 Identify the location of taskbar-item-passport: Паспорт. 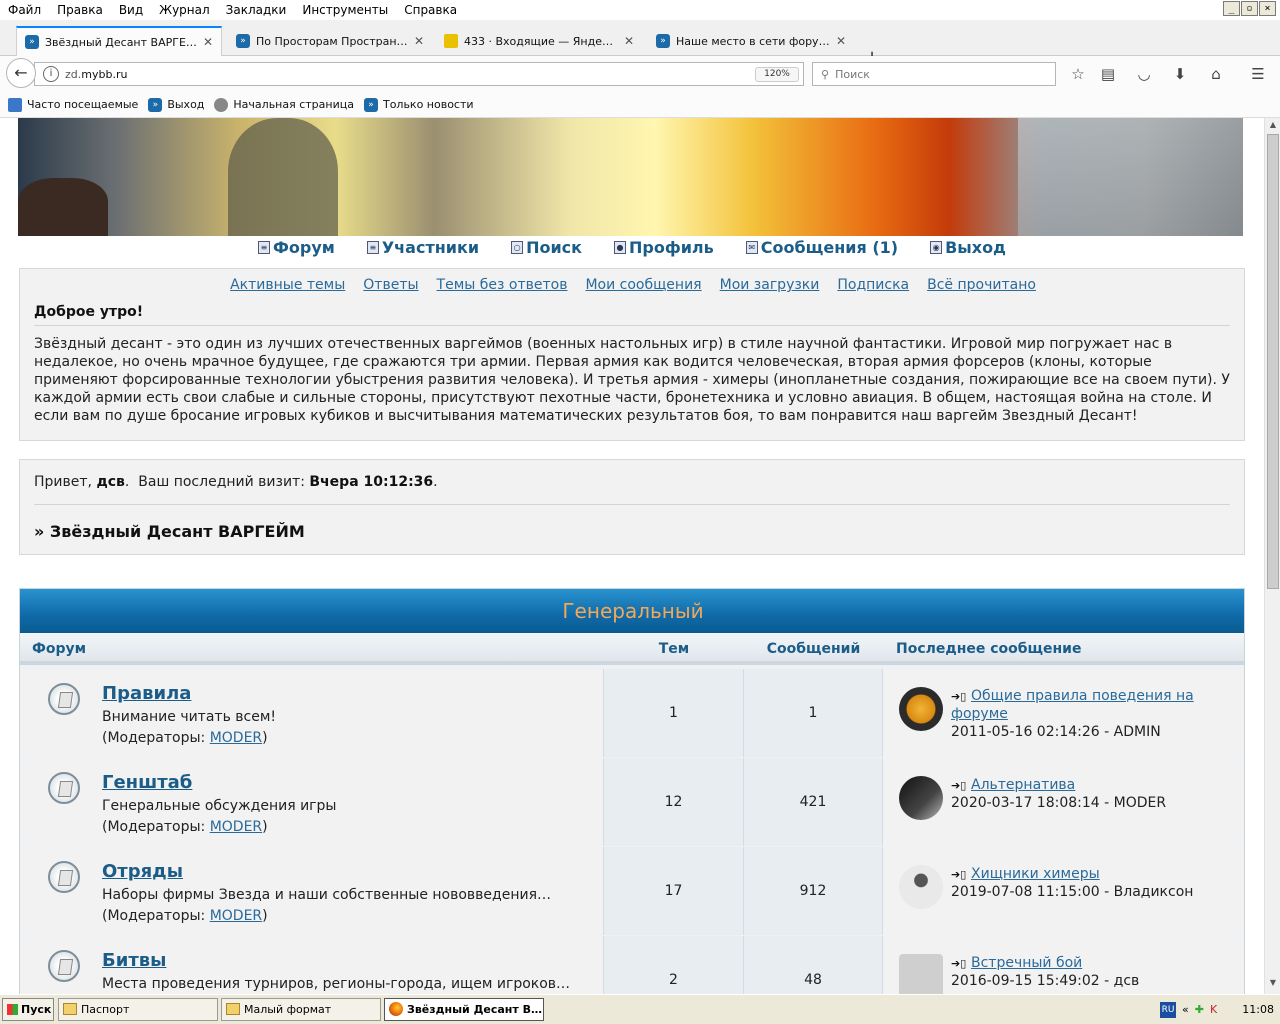
(138, 1009).